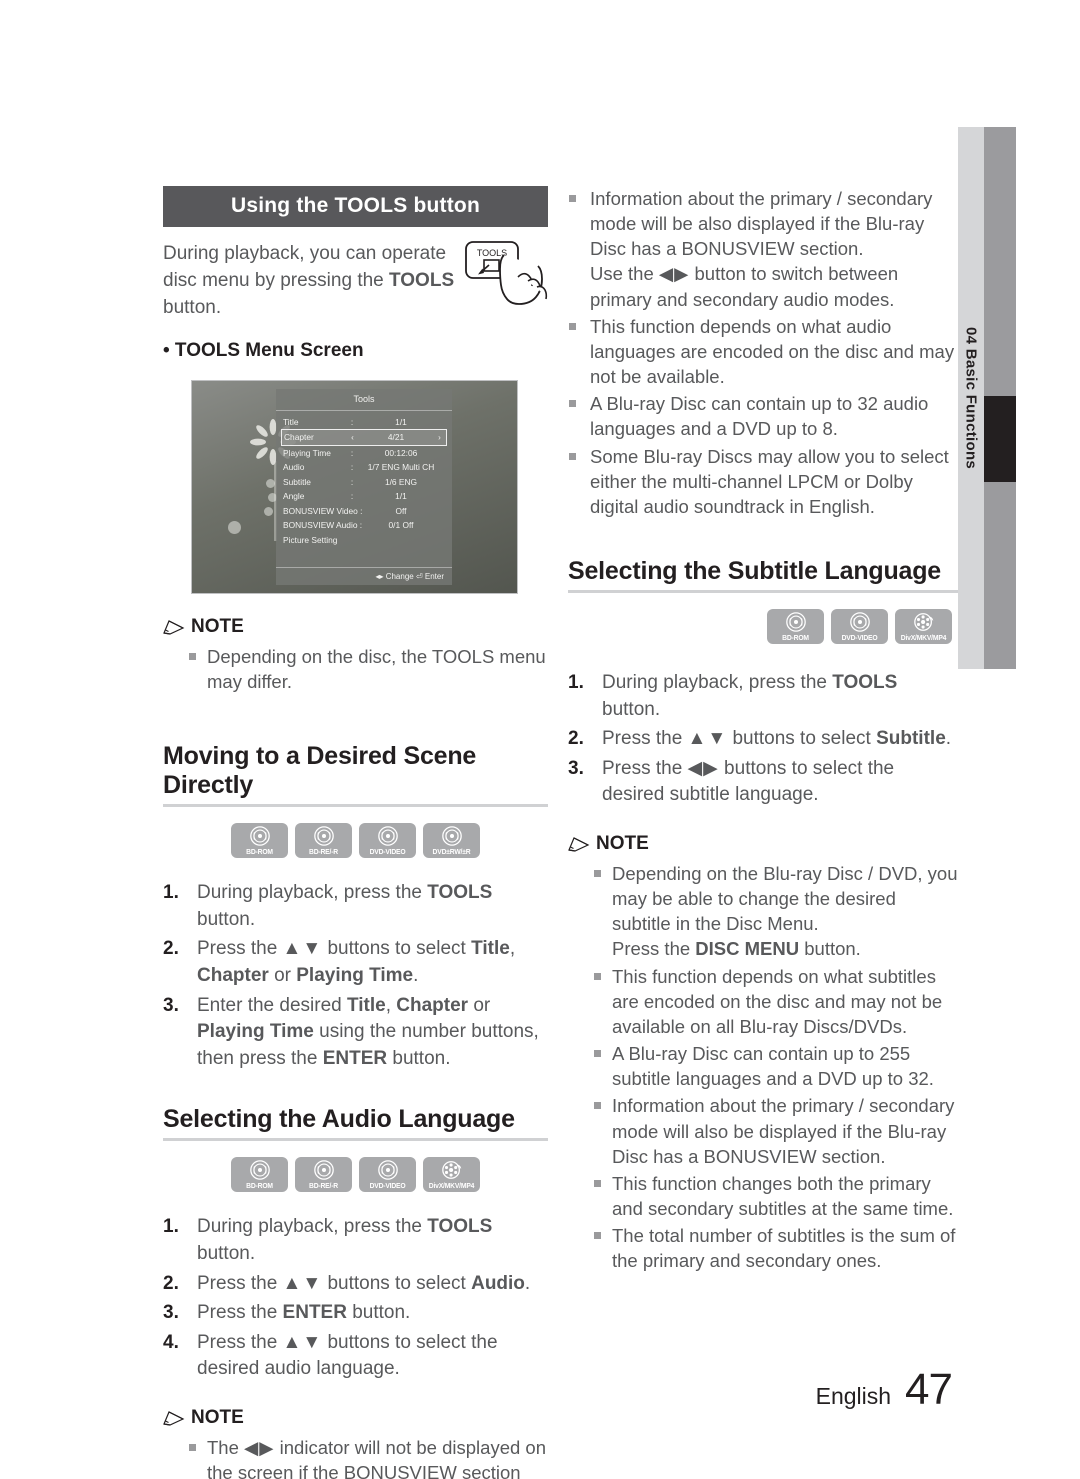 The height and width of the screenshot is (1479, 1080). I want to click on step-item: 3. Press the ENTER button., so click(355, 1313).